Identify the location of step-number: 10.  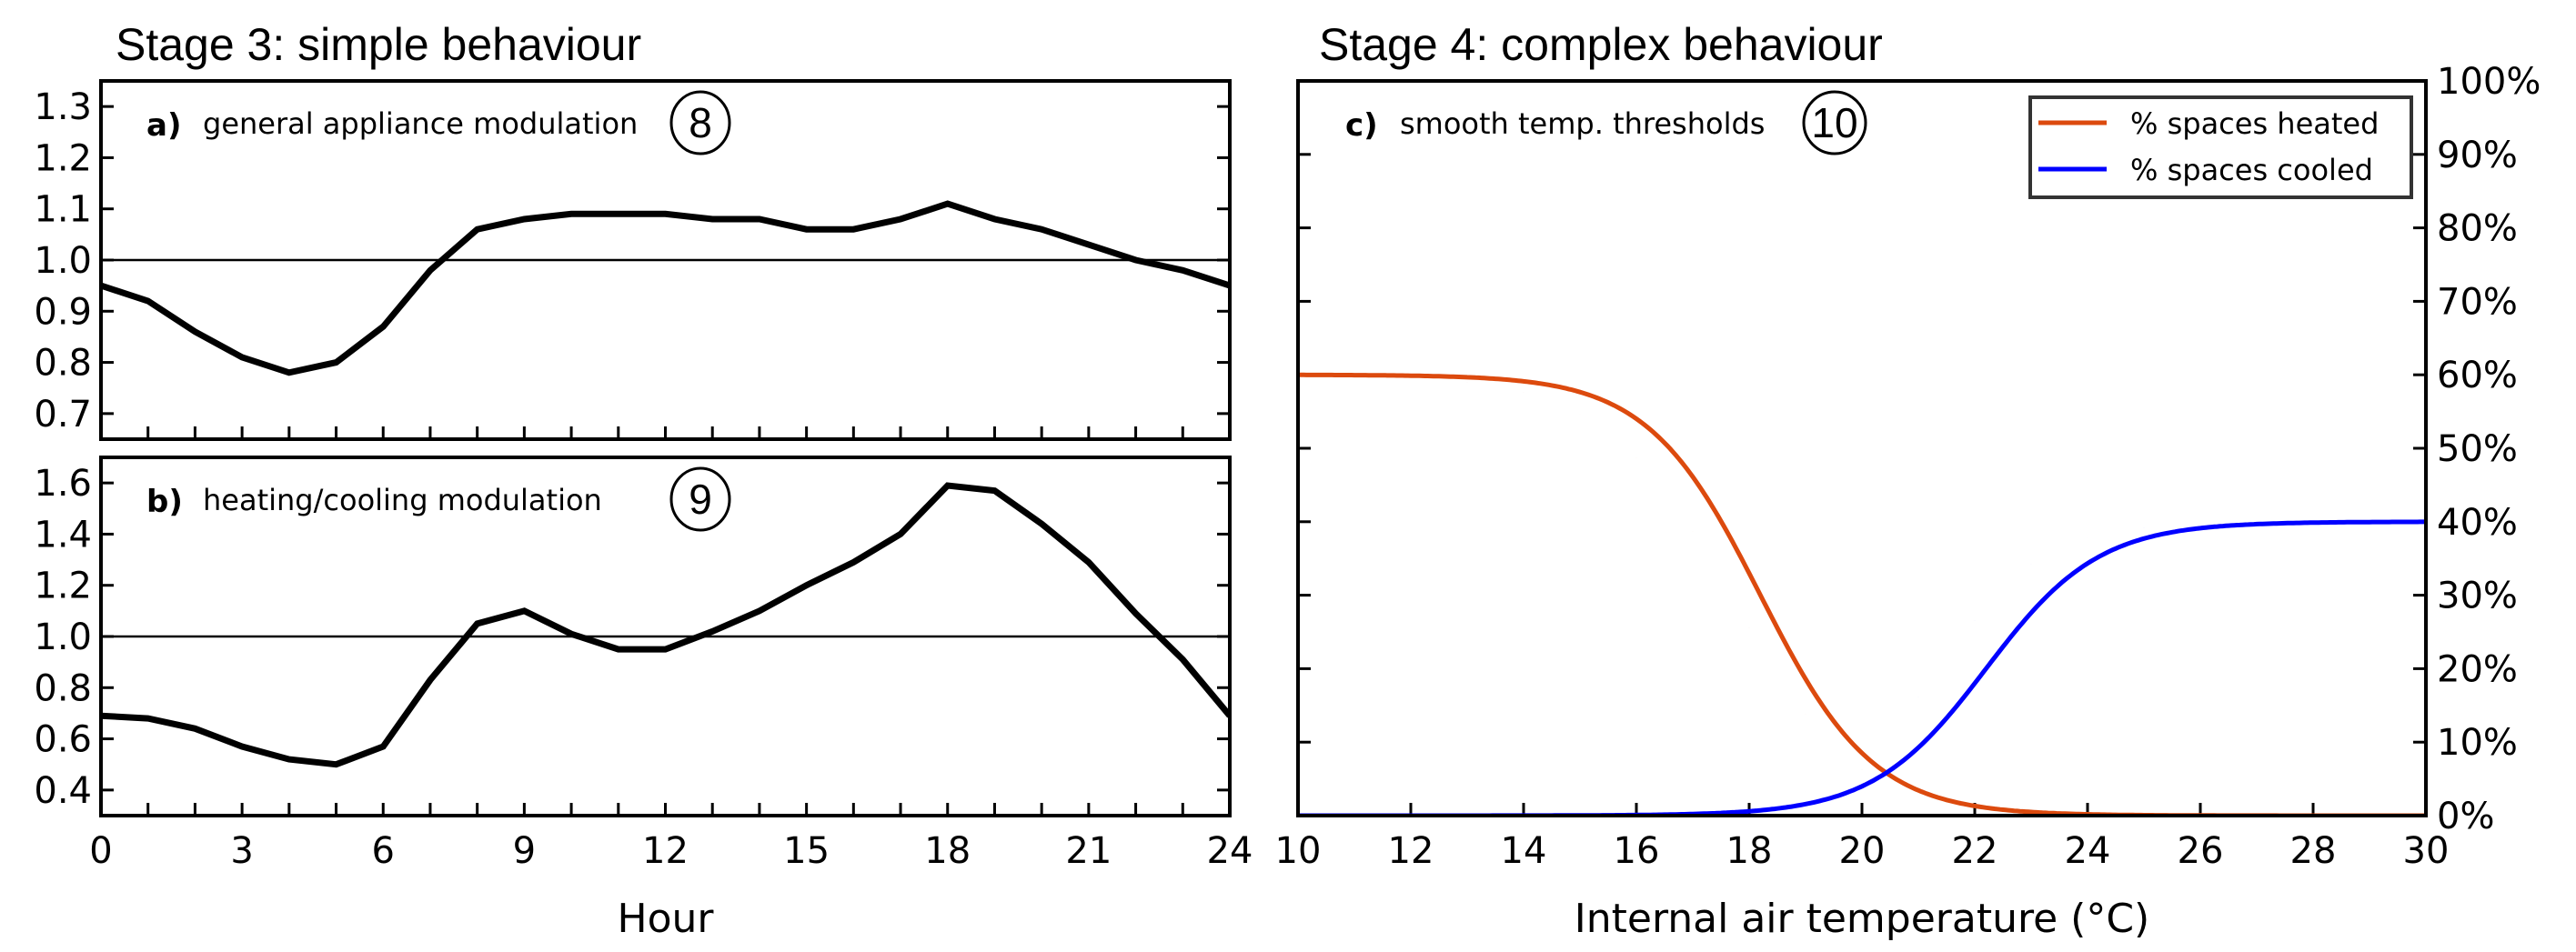
(1834, 123).